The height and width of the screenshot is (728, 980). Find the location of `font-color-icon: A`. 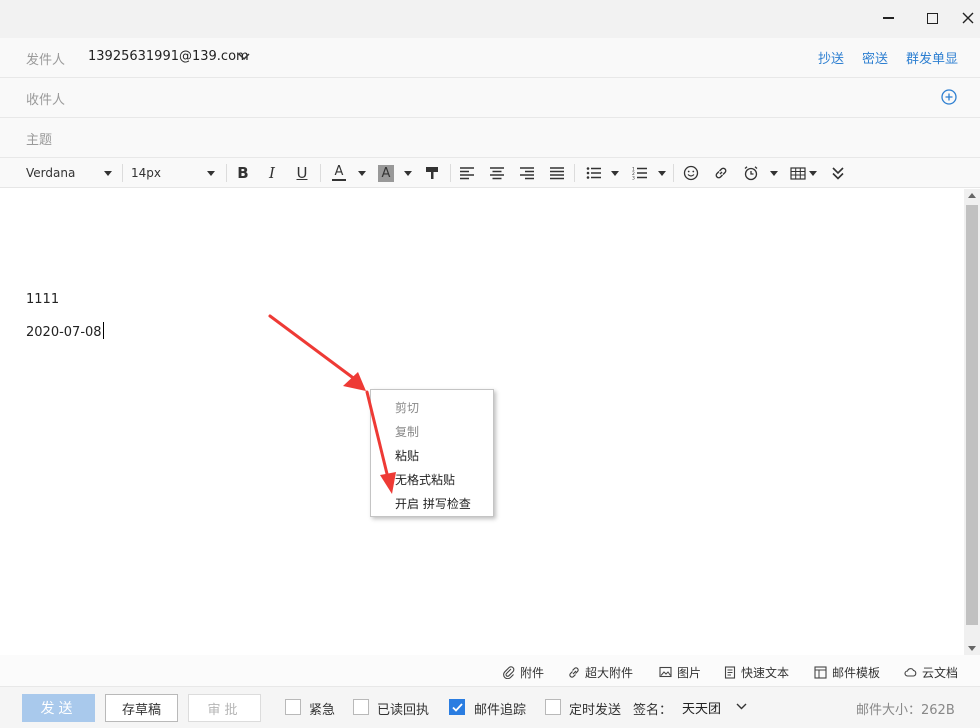

font-color-icon: A is located at coordinates (339, 173).